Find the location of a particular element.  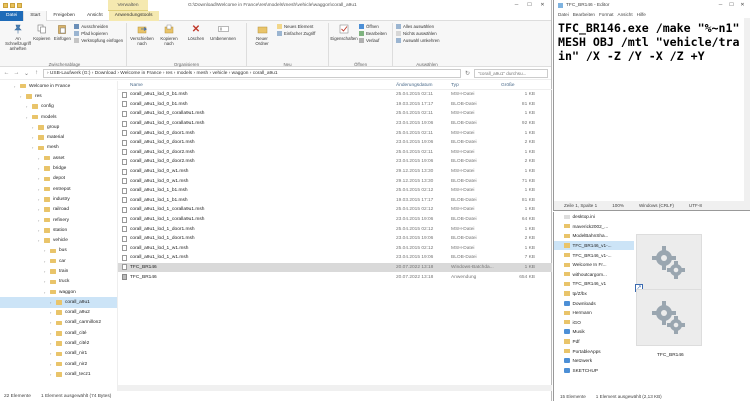

select-none-button: Nichts auswählen is located at coordinates (418, 33).